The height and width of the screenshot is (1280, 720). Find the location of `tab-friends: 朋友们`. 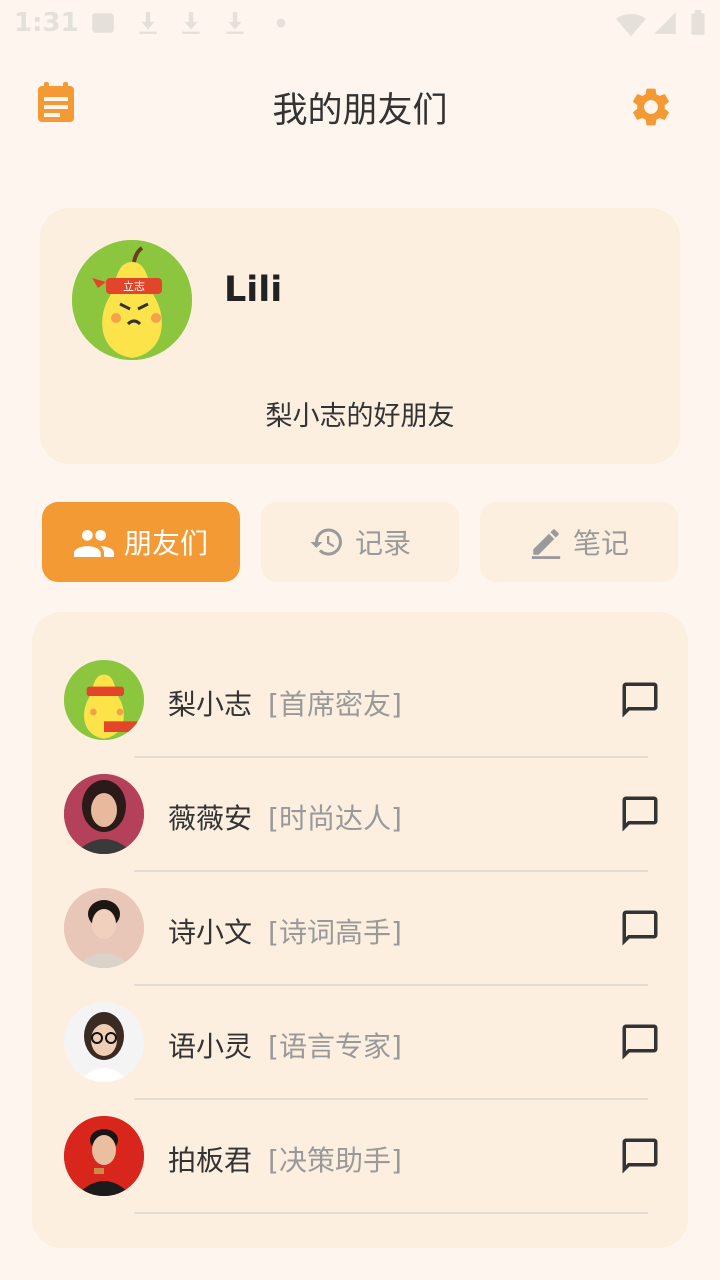

tab-friends: 朋友们 is located at coordinates (141, 542).